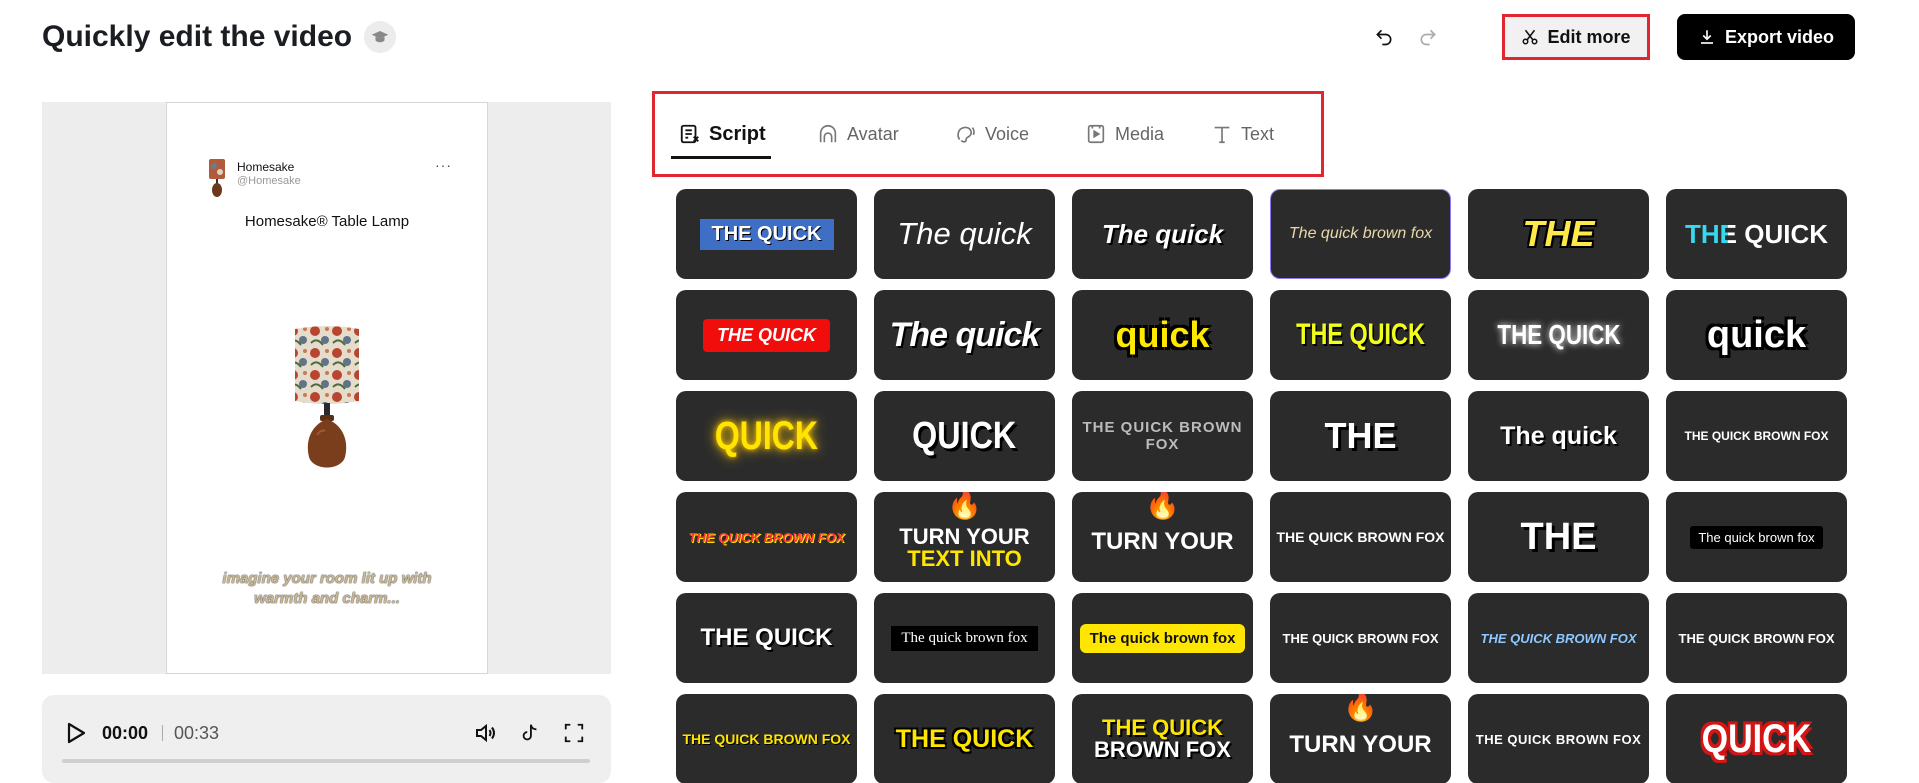 This screenshot has width=1919, height=783. What do you see at coordinates (443, 165) in the screenshot?
I see `more-options-icon: ···` at bounding box center [443, 165].